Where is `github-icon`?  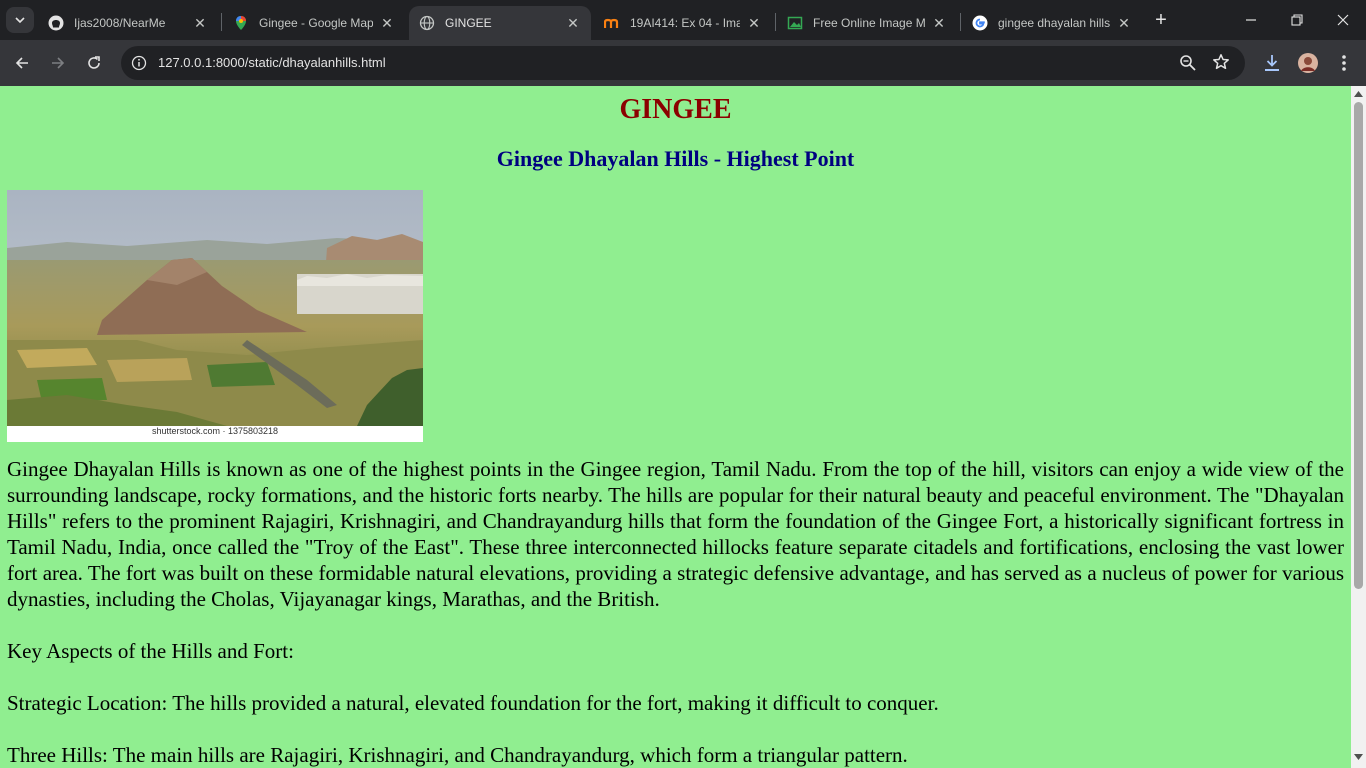 github-icon is located at coordinates (56, 23).